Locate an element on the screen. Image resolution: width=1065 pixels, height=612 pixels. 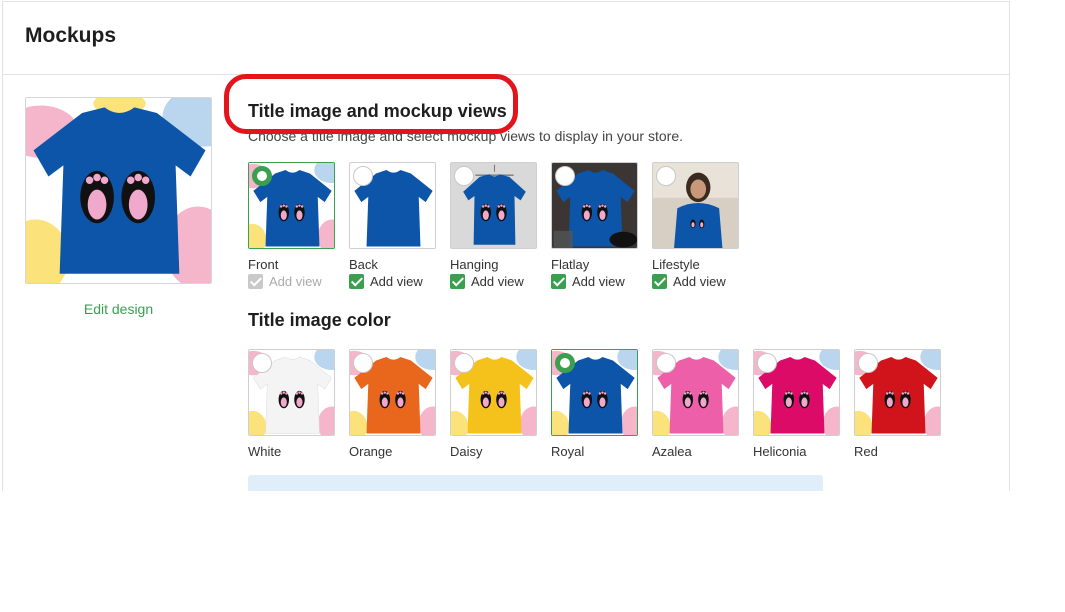
view-radio-front is located at coordinates (262, 176).